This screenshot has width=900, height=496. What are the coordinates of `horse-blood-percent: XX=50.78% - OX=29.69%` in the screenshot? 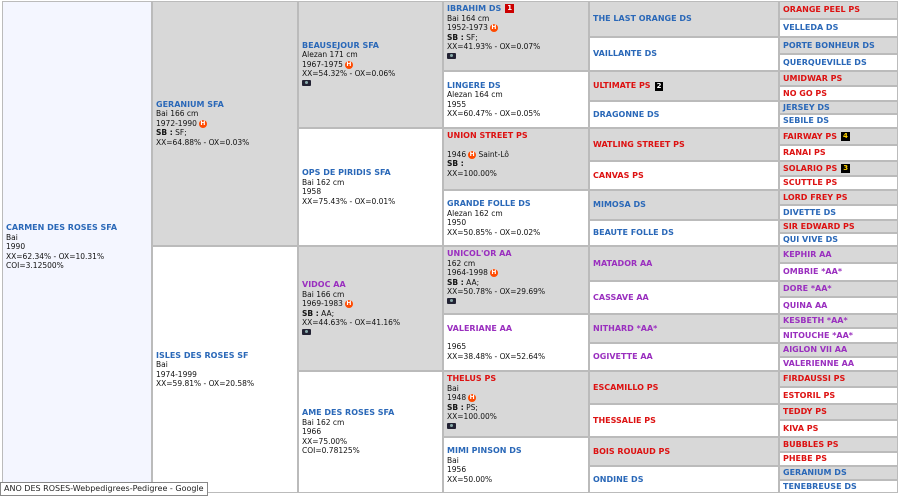 It's located at (496, 291).